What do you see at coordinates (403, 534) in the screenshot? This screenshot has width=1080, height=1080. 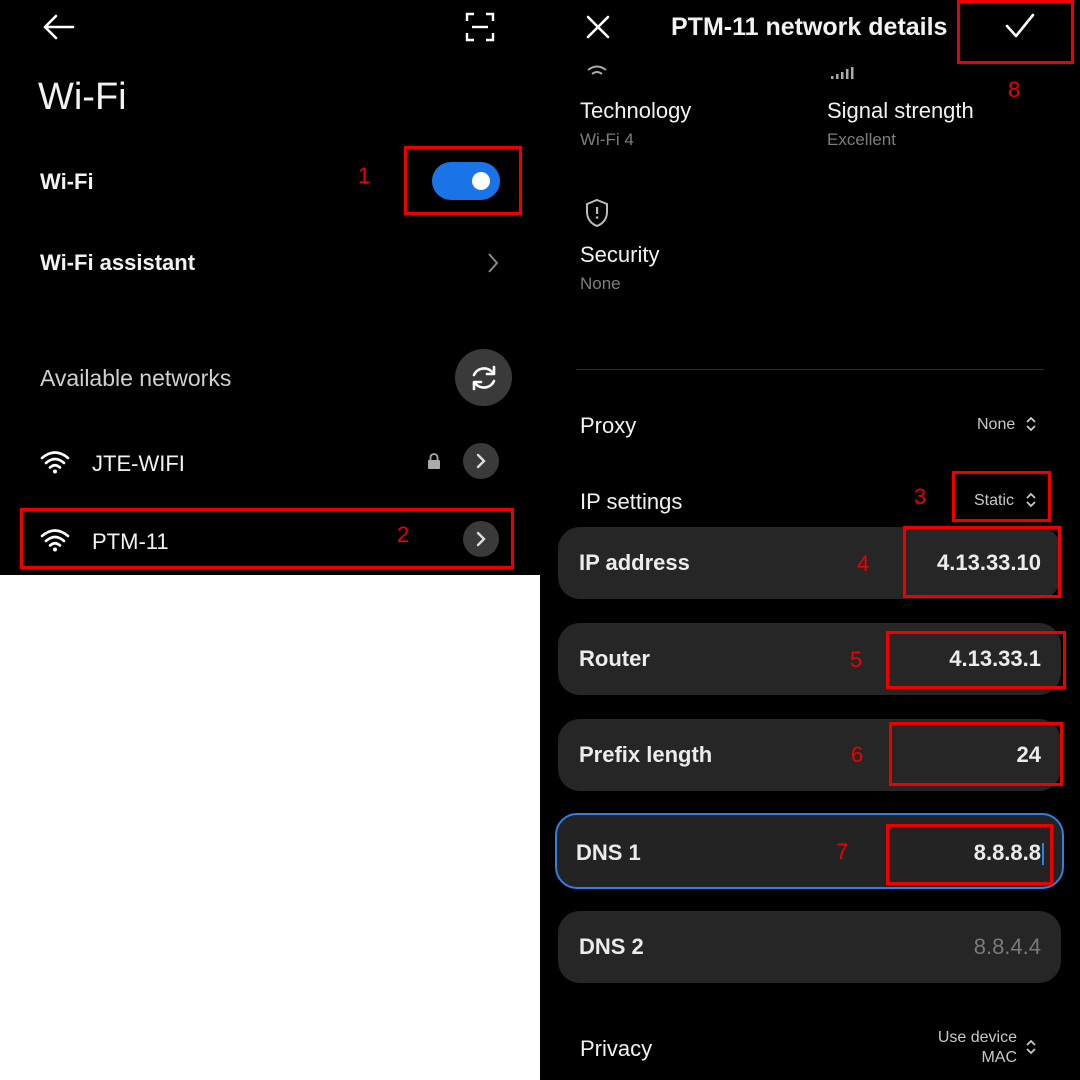 I see `annotation-number-2: 2` at bounding box center [403, 534].